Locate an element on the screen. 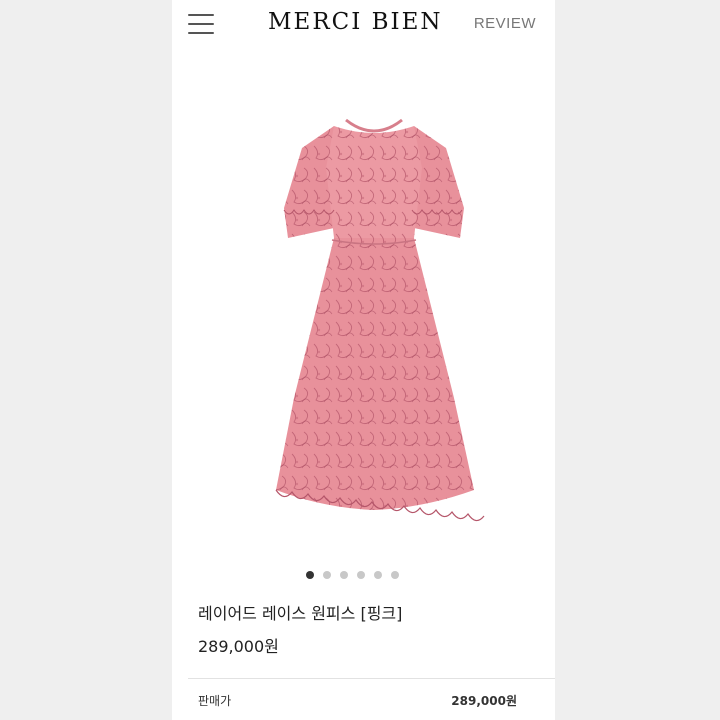 This screenshot has height=720, width=720. carousel-indicator is located at coordinates (352, 575).